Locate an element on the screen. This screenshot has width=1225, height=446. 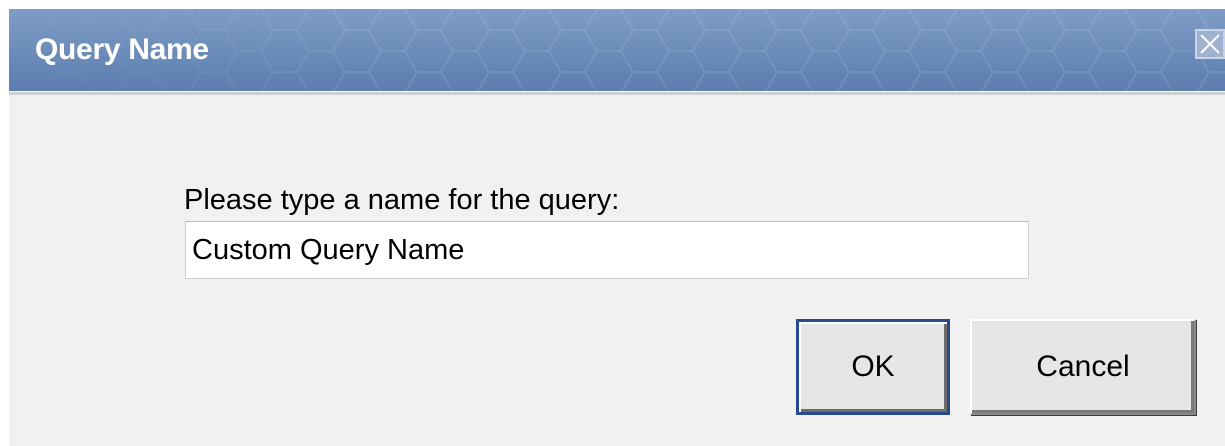
dialog-title: Query Name is located at coordinates (122, 49).